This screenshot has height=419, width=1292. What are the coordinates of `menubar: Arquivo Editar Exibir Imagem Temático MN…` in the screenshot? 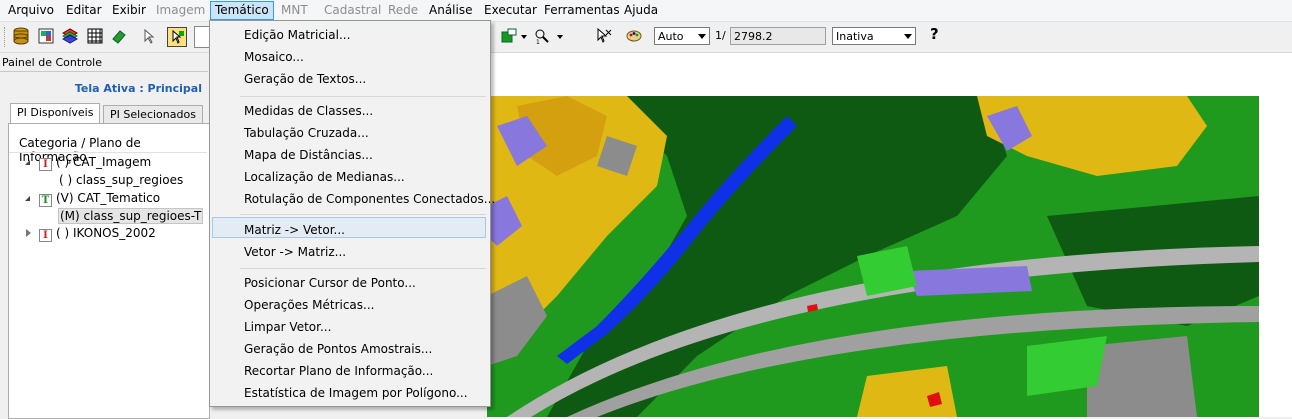 It's located at (646, 11).